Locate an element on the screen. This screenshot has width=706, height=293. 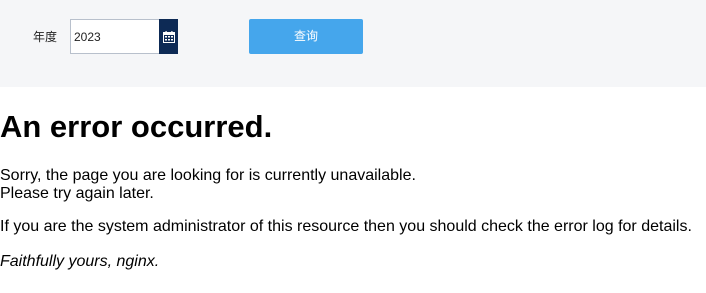
query-button: 查询 is located at coordinates (306, 36).